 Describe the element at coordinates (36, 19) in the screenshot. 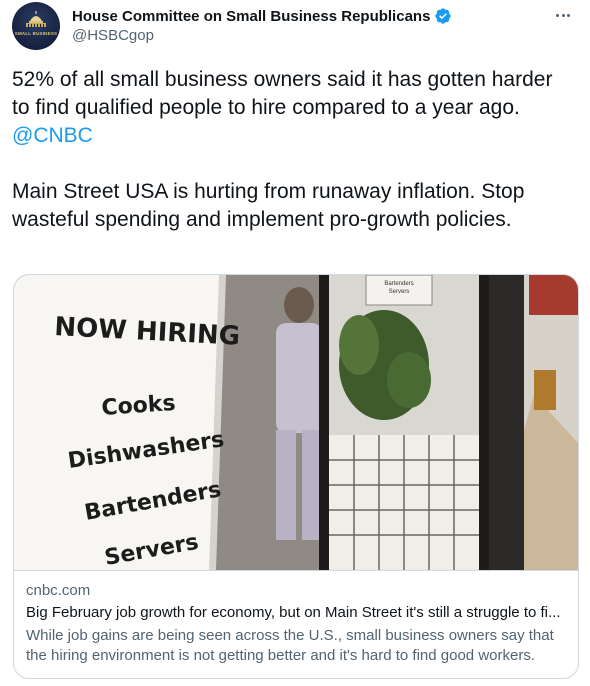

I see `capitol-dome-icon` at that location.